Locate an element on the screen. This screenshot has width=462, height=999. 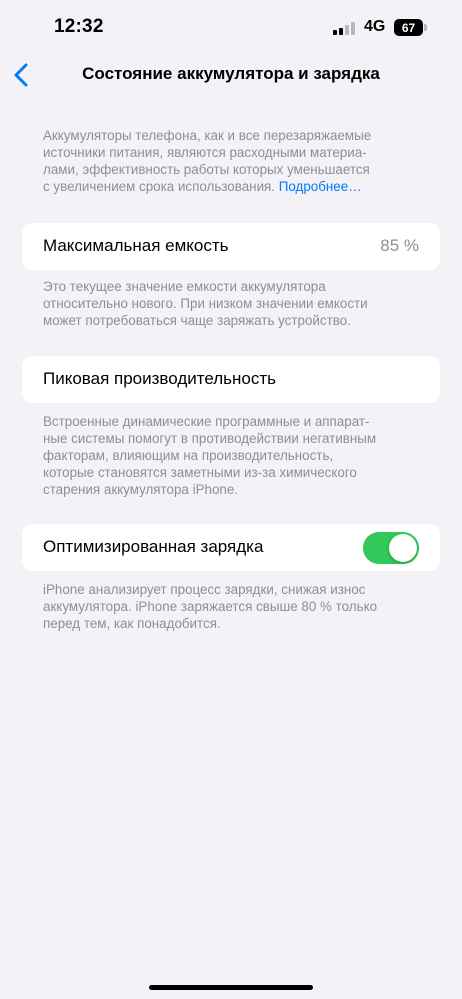
peak-performance-row: Пиковая производительность is located at coordinates (231, 379).